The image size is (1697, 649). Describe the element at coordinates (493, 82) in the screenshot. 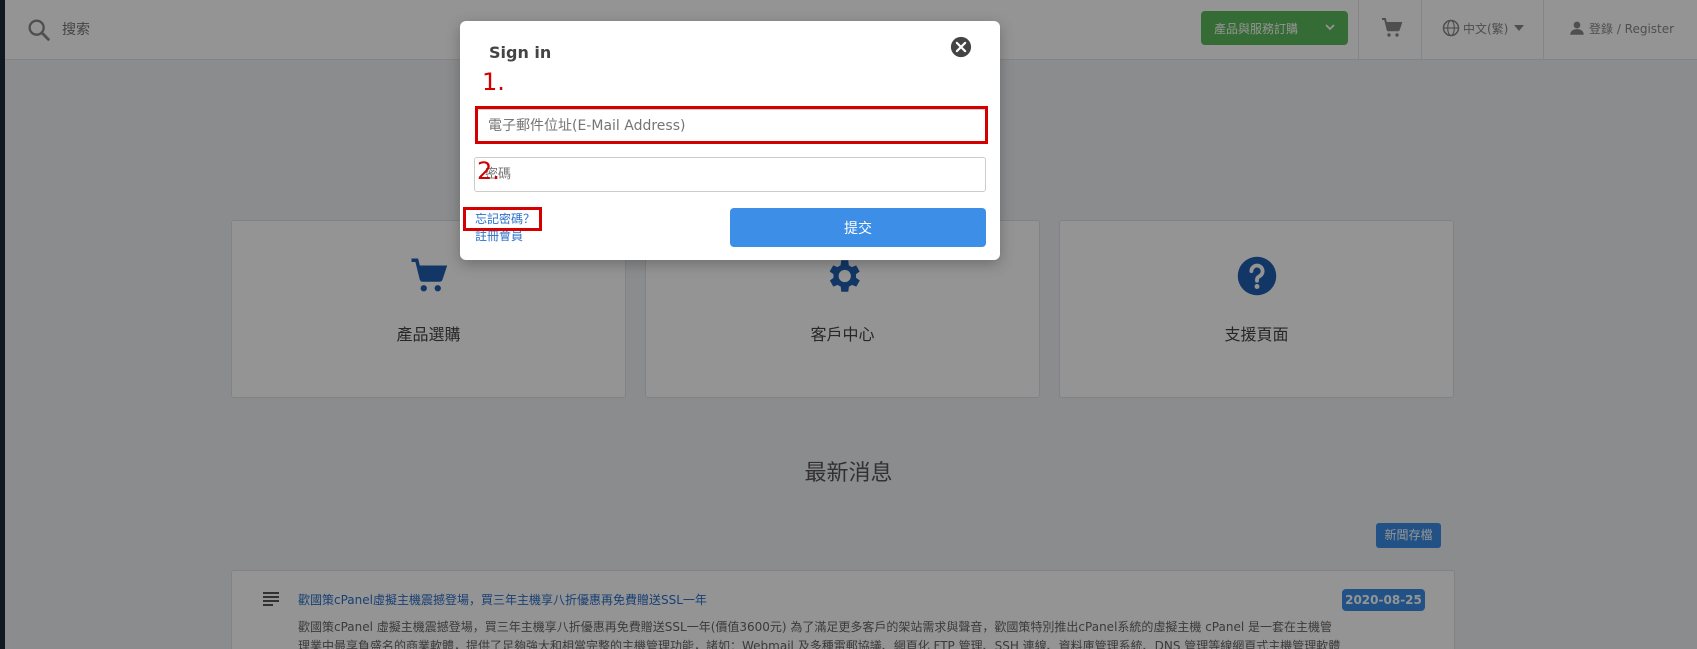

I see `annotation-step-1: 1.` at that location.